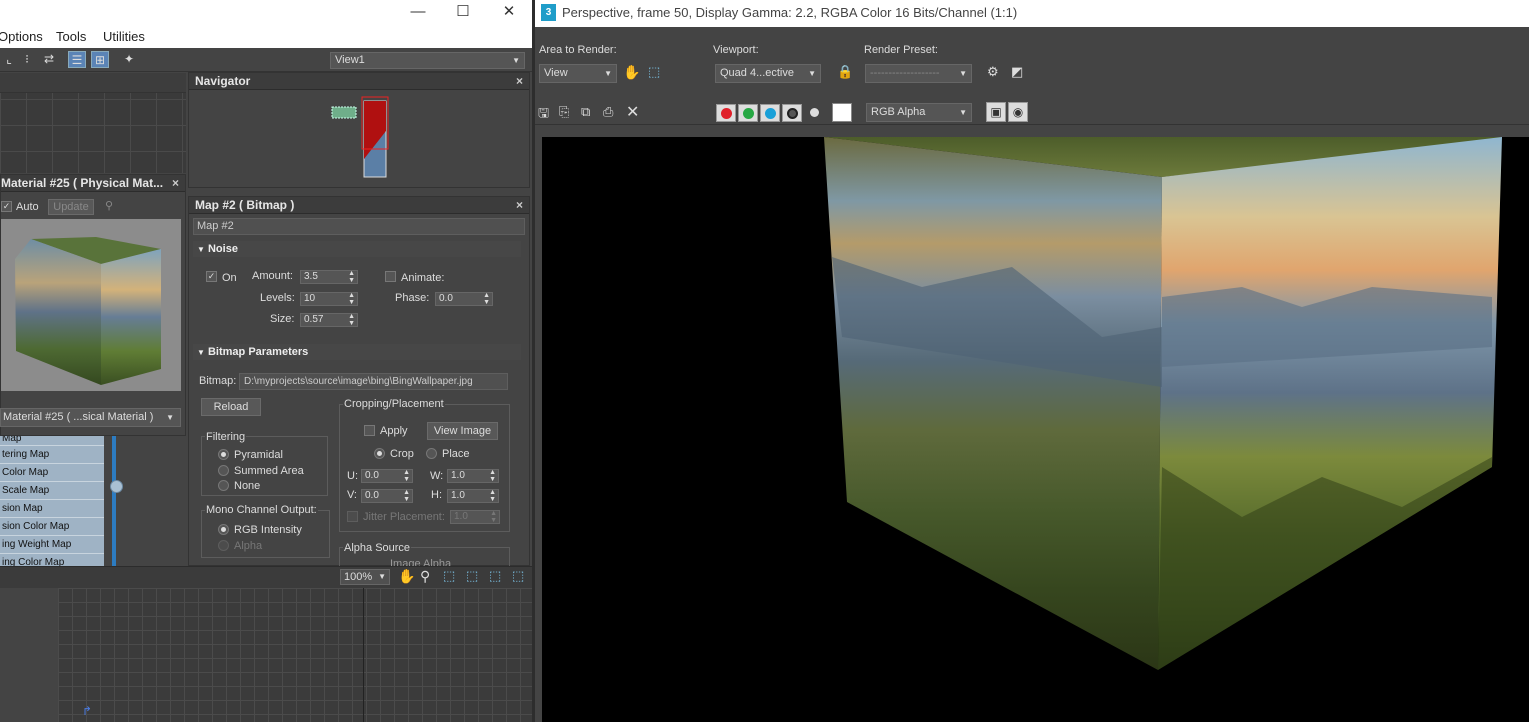 Image resolution: width=1529 pixels, height=722 pixels. Describe the element at coordinates (52, 491) in the screenshot. I see `list-item: Scale Map` at that location.